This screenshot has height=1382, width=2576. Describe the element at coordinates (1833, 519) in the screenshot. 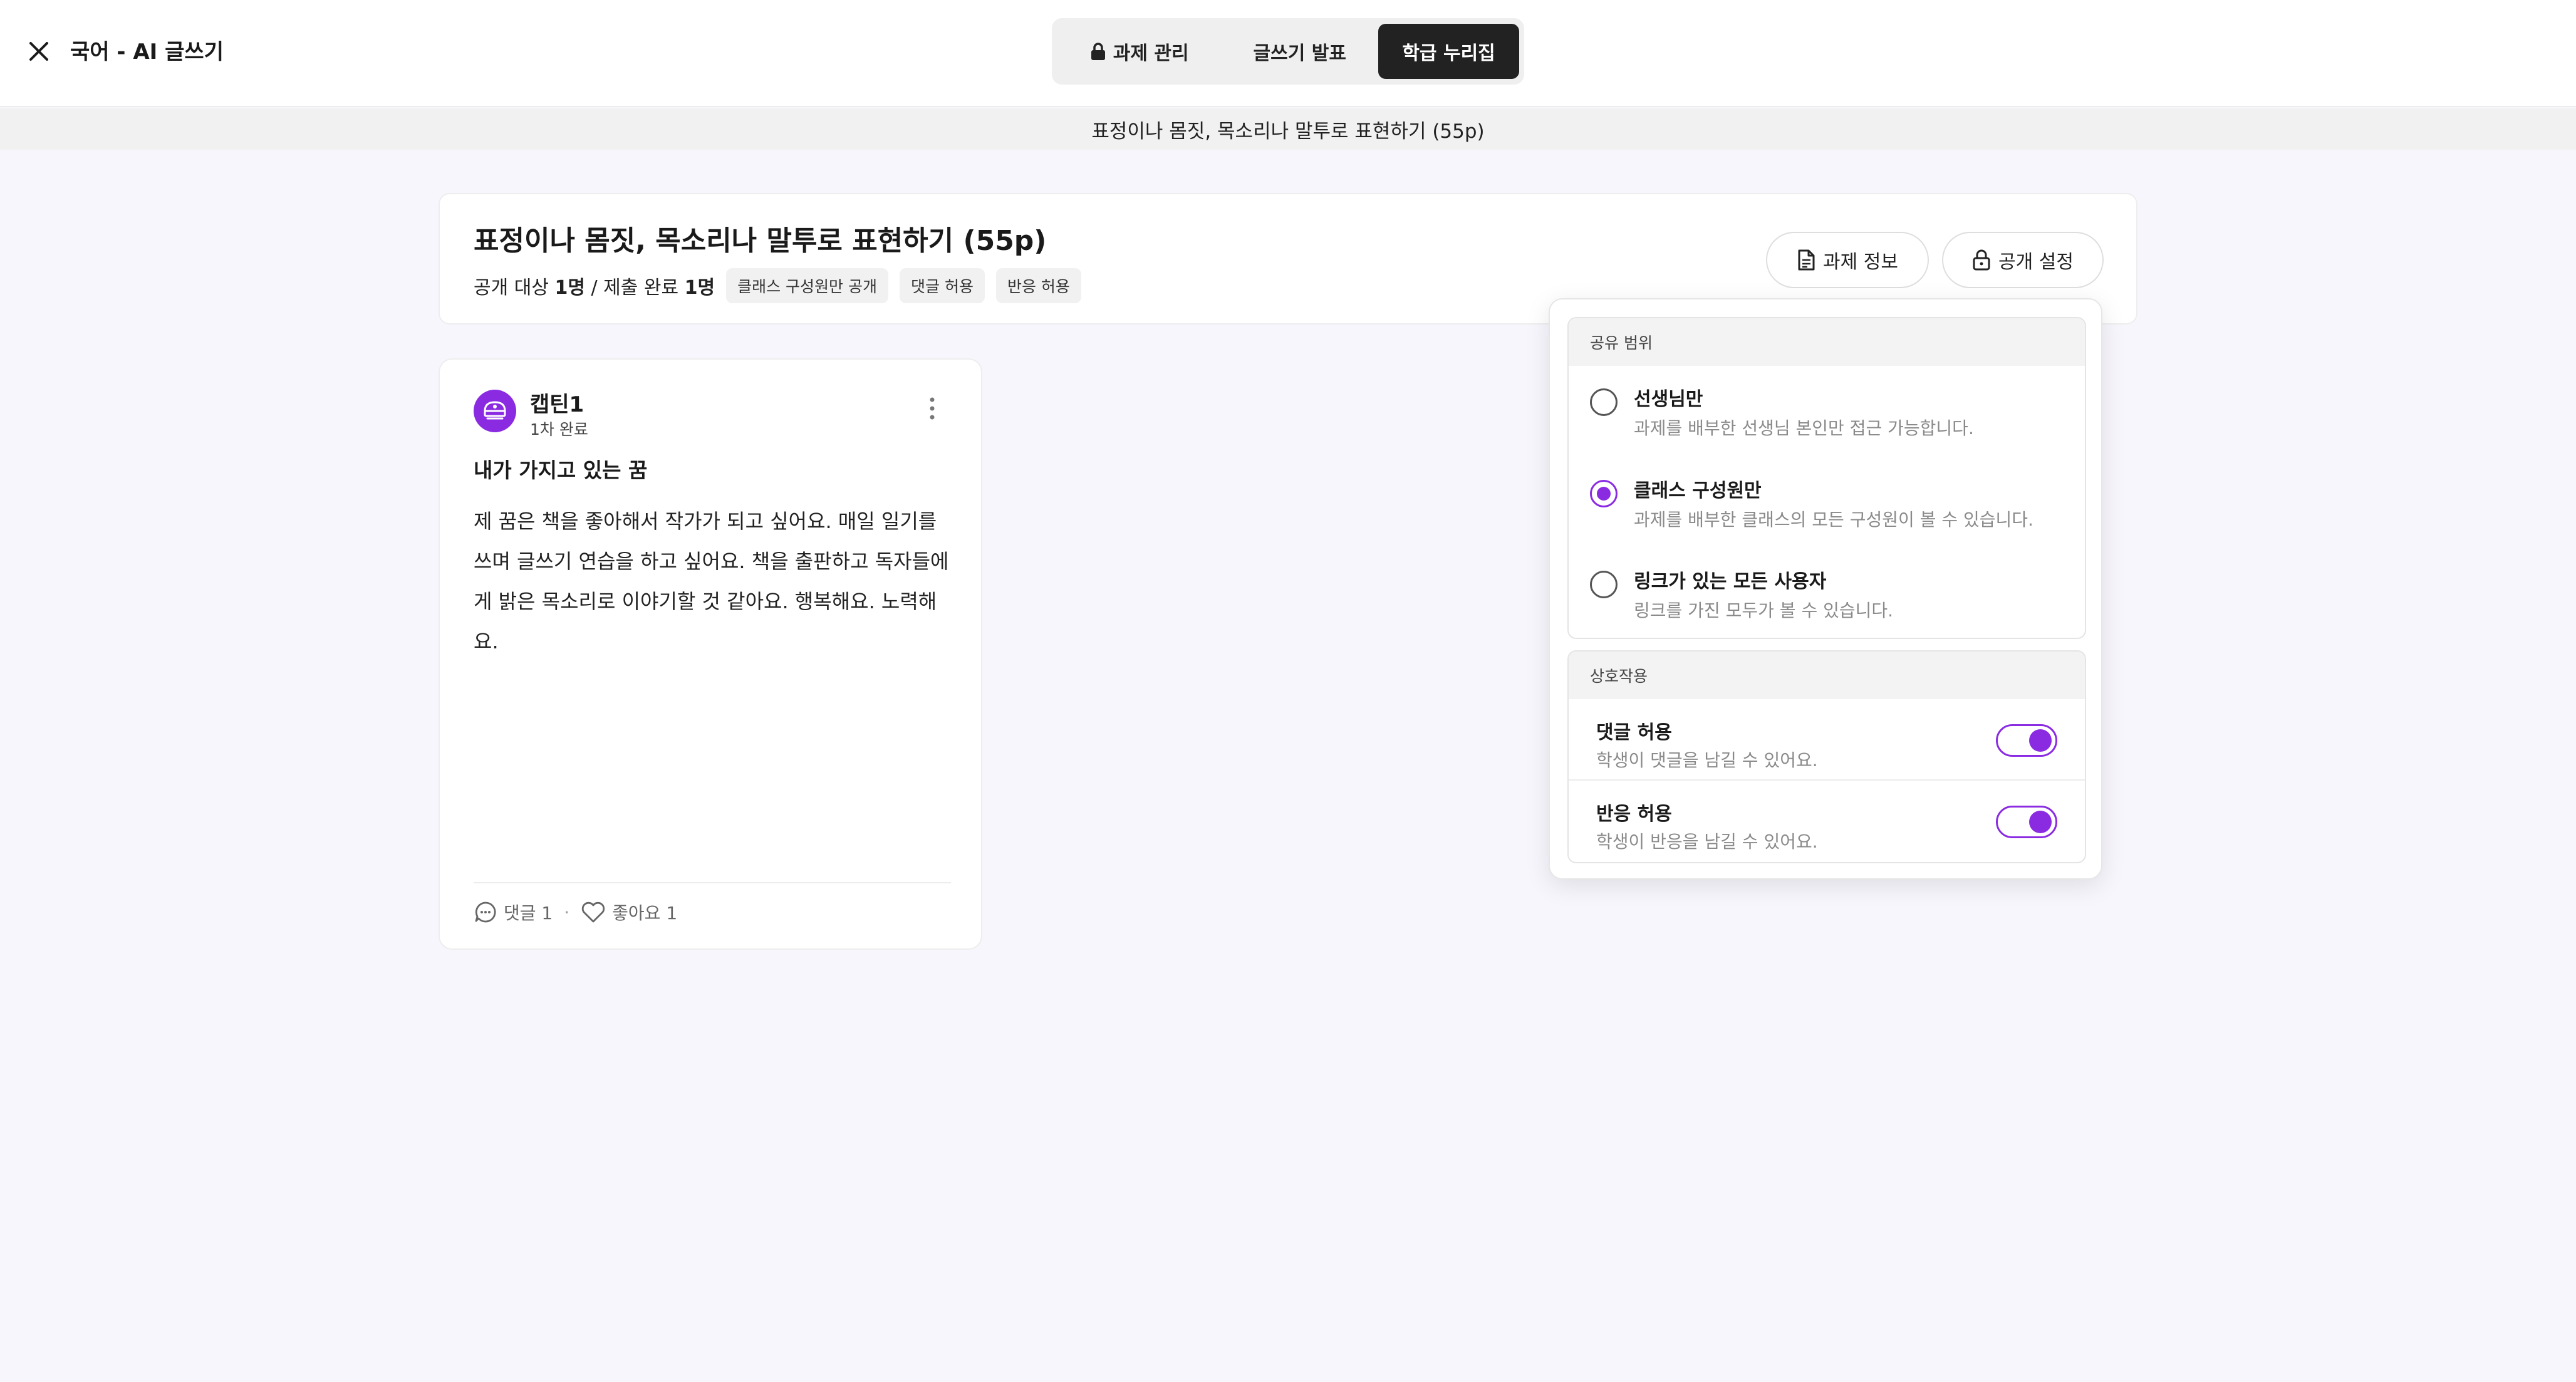

I see `option-description: 과제를 배부한 클래스의 모든 구성원이 볼 수 있습니다.` at that location.